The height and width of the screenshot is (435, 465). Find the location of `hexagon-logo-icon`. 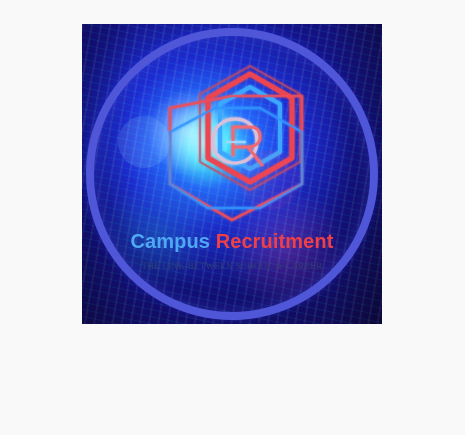

hexagon-logo-icon is located at coordinates (211, 143).